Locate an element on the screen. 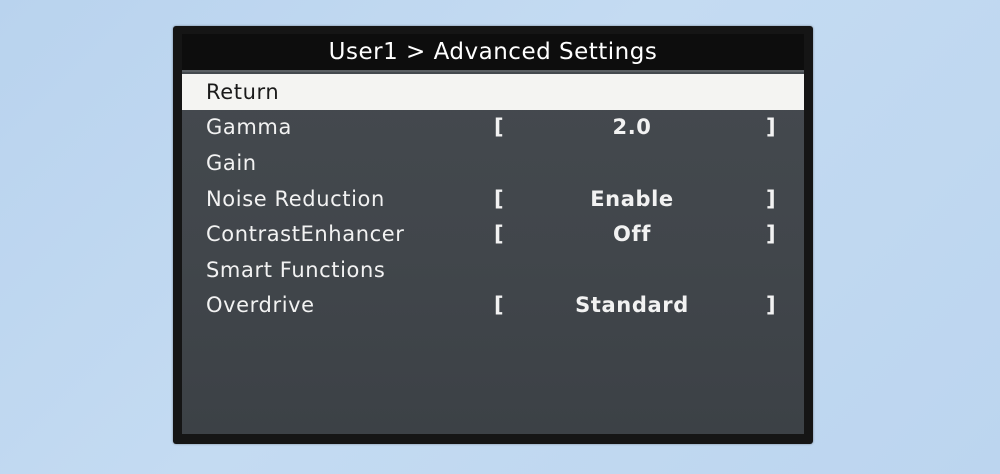  menu-item-label: Smart Functions is located at coordinates (296, 269).